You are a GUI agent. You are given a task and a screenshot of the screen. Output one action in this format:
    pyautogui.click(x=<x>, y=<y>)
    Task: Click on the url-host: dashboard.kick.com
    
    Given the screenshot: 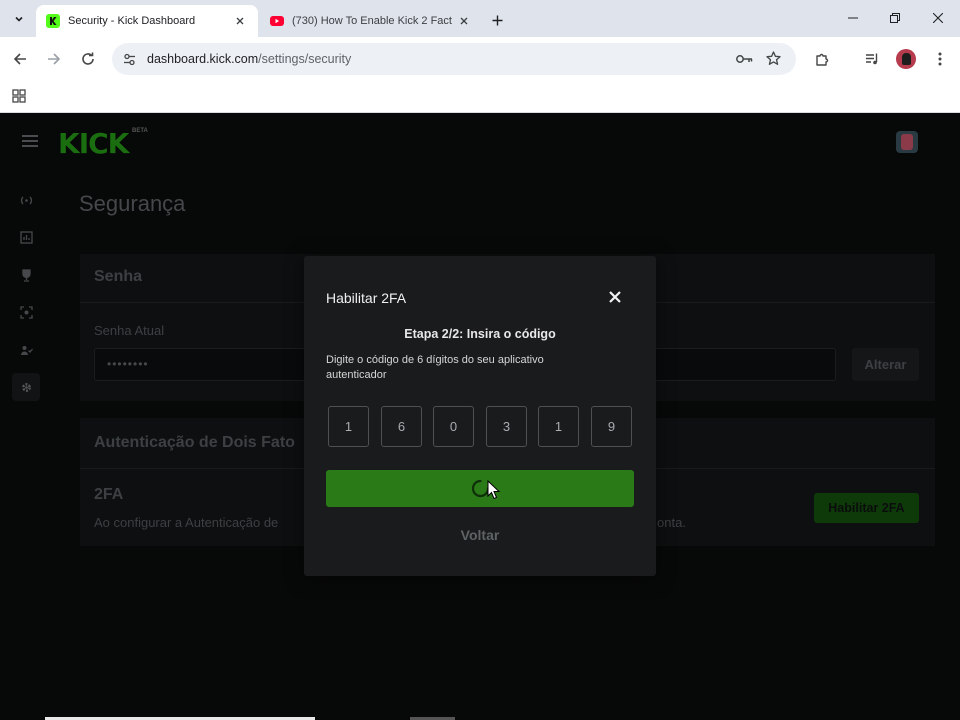 What is the action you would take?
    pyautogui.click(x=203, y=59)
    